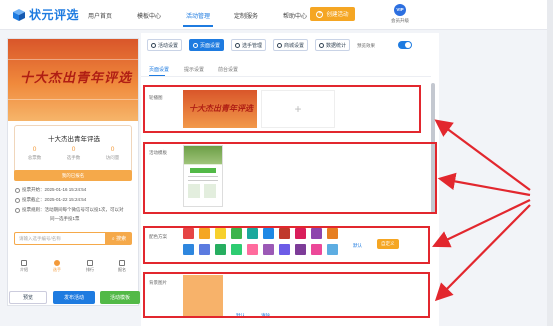 The height and width of the screenshot is (326, 553). Describe the element at coordinates (482, 253) in the screenshot. I see `arrow-to-background` at that location.